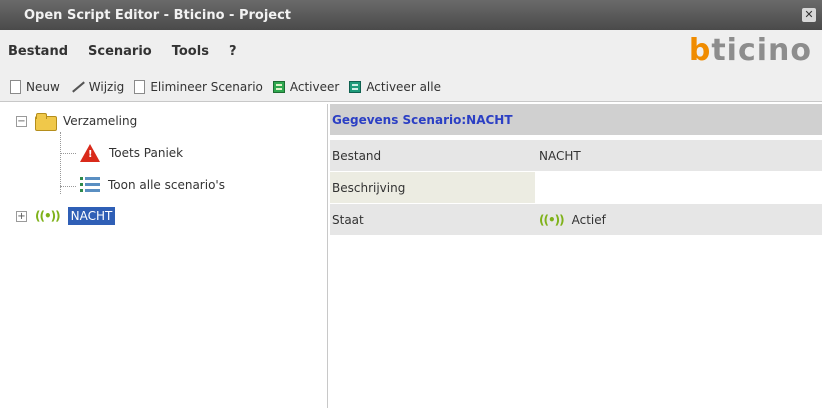 The width and height of the screenshot is (822, 408). What do you see at coordinates (38, 51) in the screenshot?
I see `menu-bestand: Bestand` at bounding box center [38, 51].